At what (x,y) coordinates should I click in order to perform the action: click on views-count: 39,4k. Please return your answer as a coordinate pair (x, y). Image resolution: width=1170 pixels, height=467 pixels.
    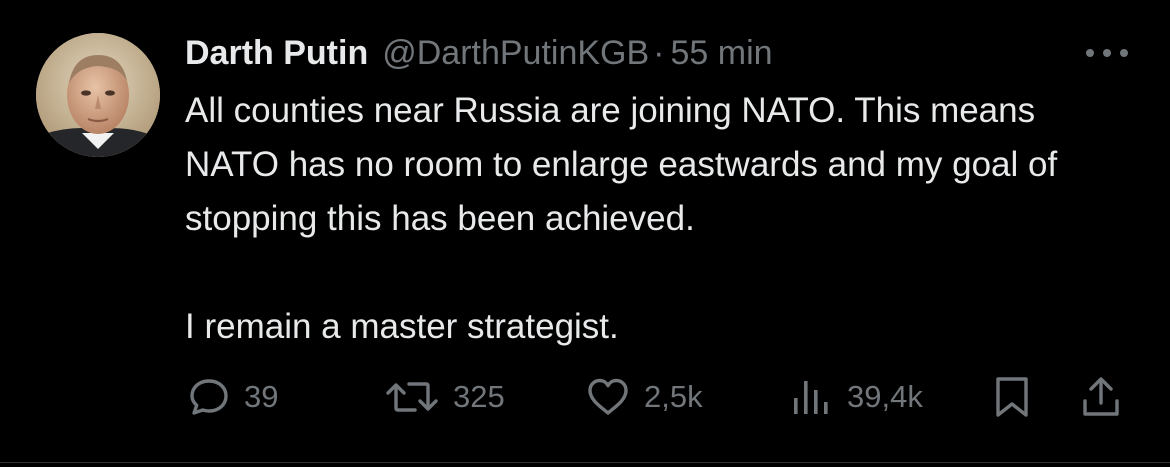
    Looking at the image, I should click on (885, 396).